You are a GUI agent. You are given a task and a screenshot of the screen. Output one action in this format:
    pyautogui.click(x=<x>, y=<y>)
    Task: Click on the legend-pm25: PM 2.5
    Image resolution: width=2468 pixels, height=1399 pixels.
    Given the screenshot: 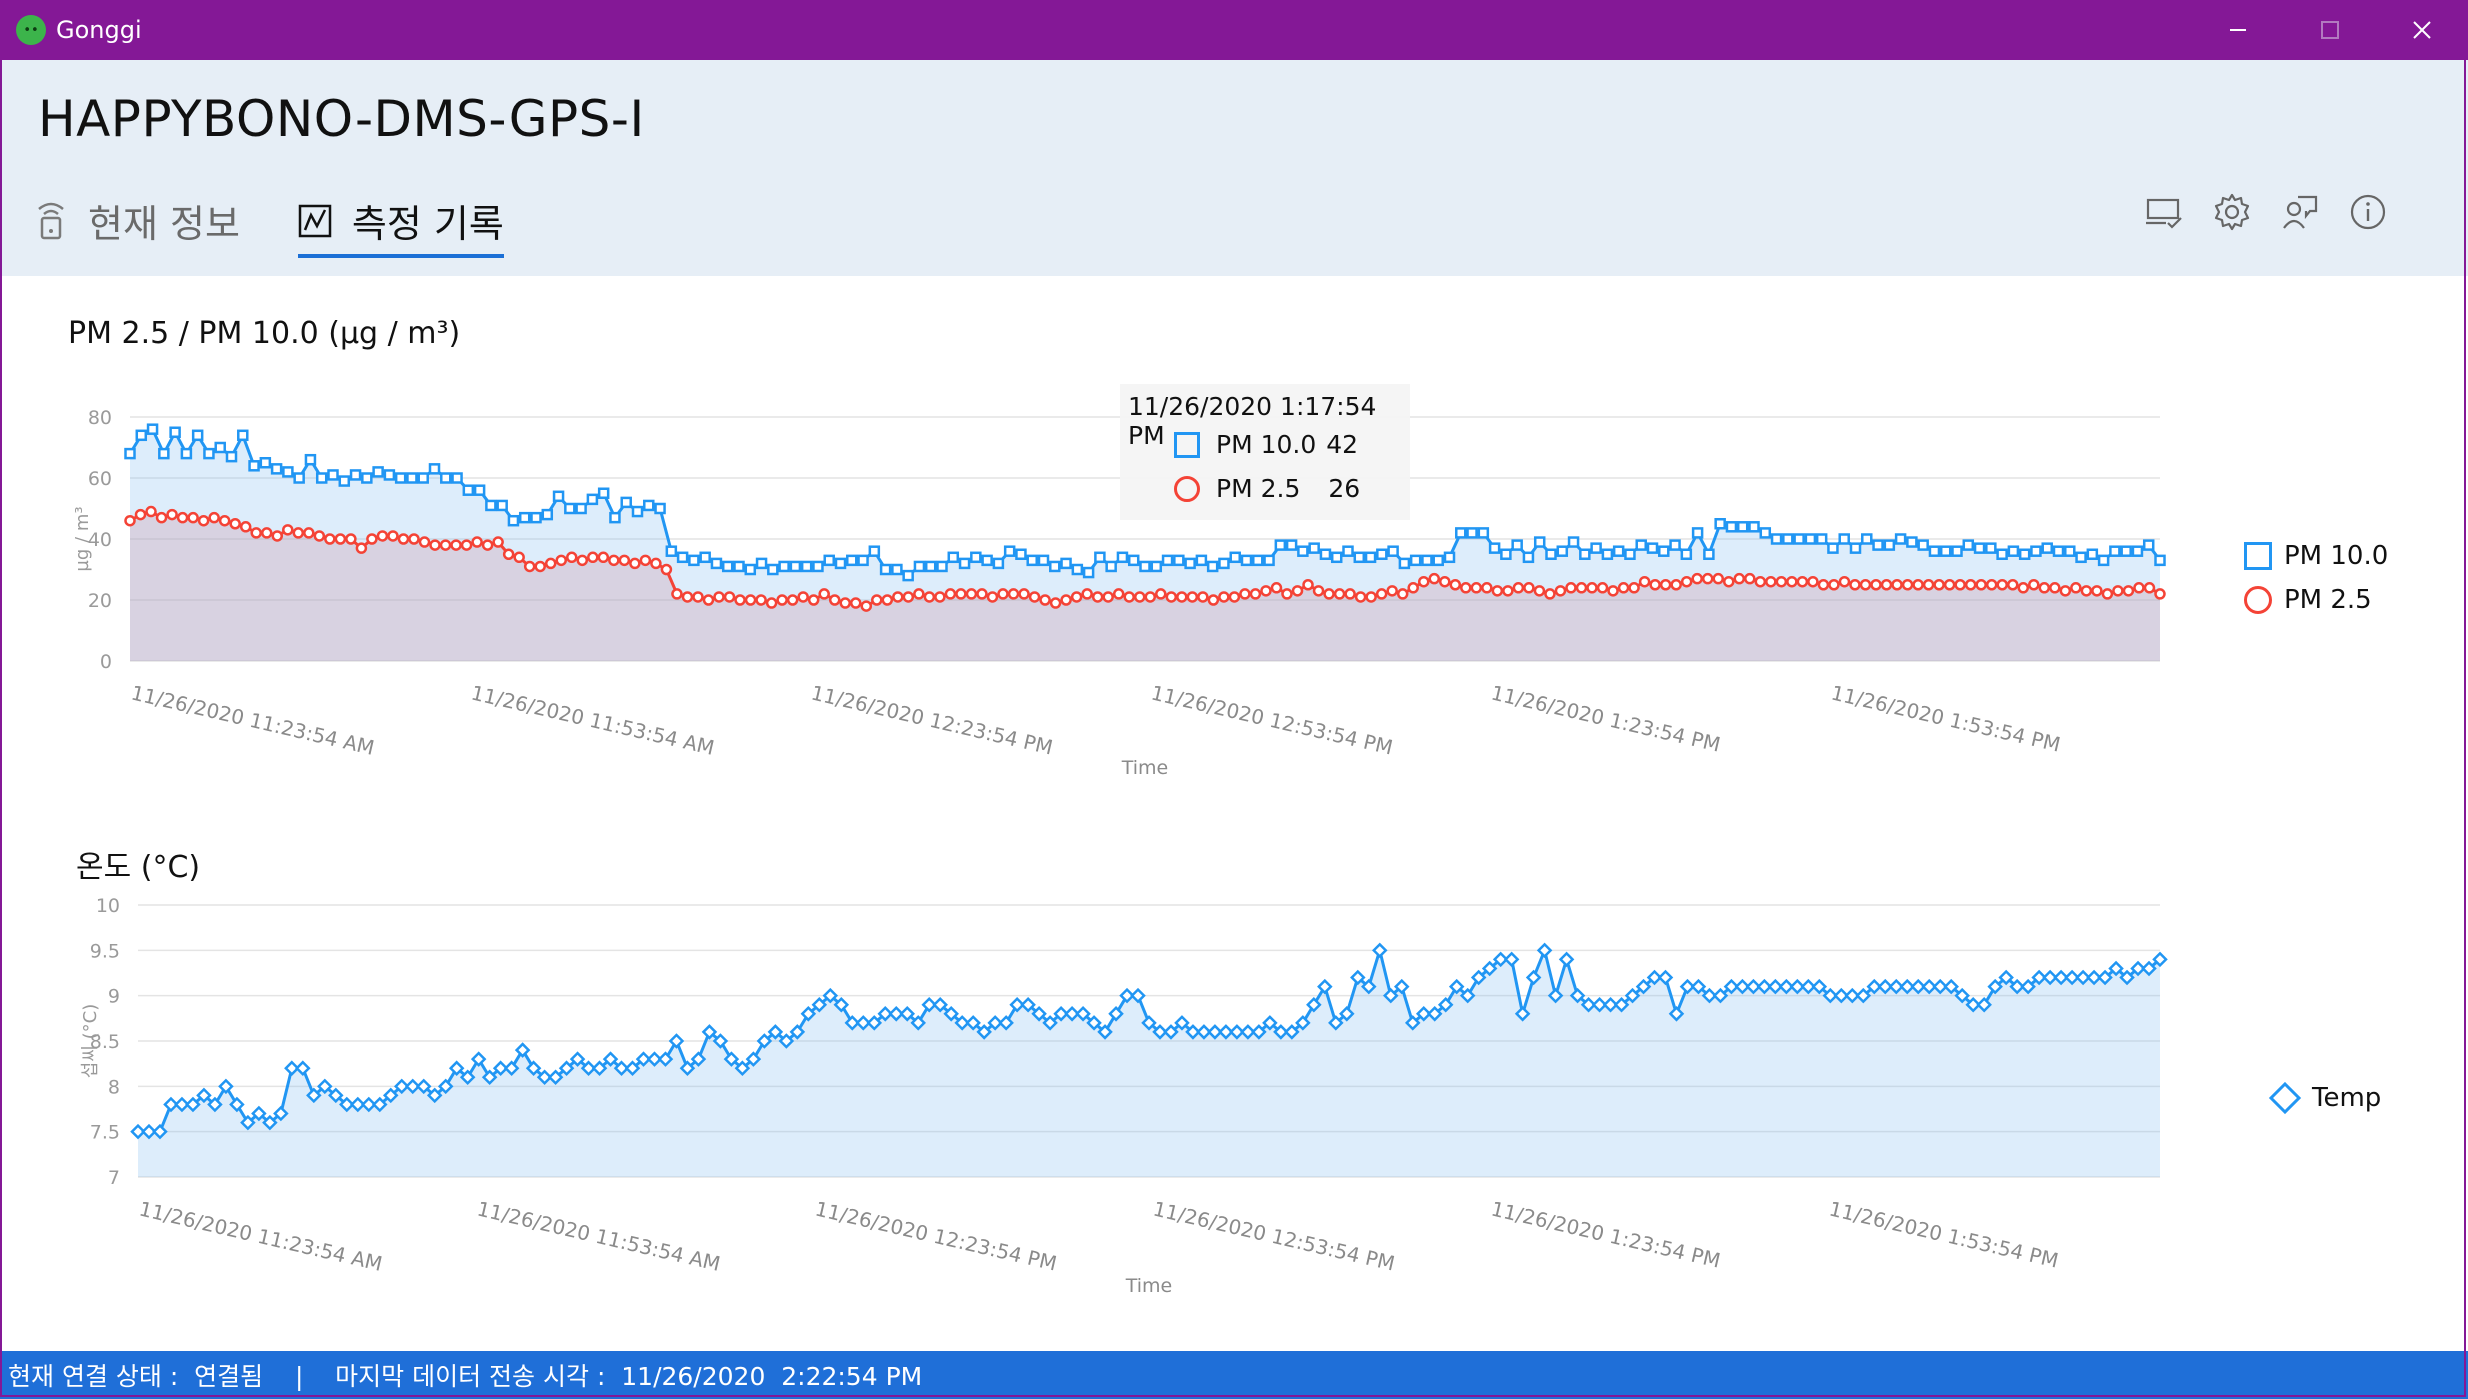 What is the action you would take?
    pyautogui.click(x=2308, y=600)
    